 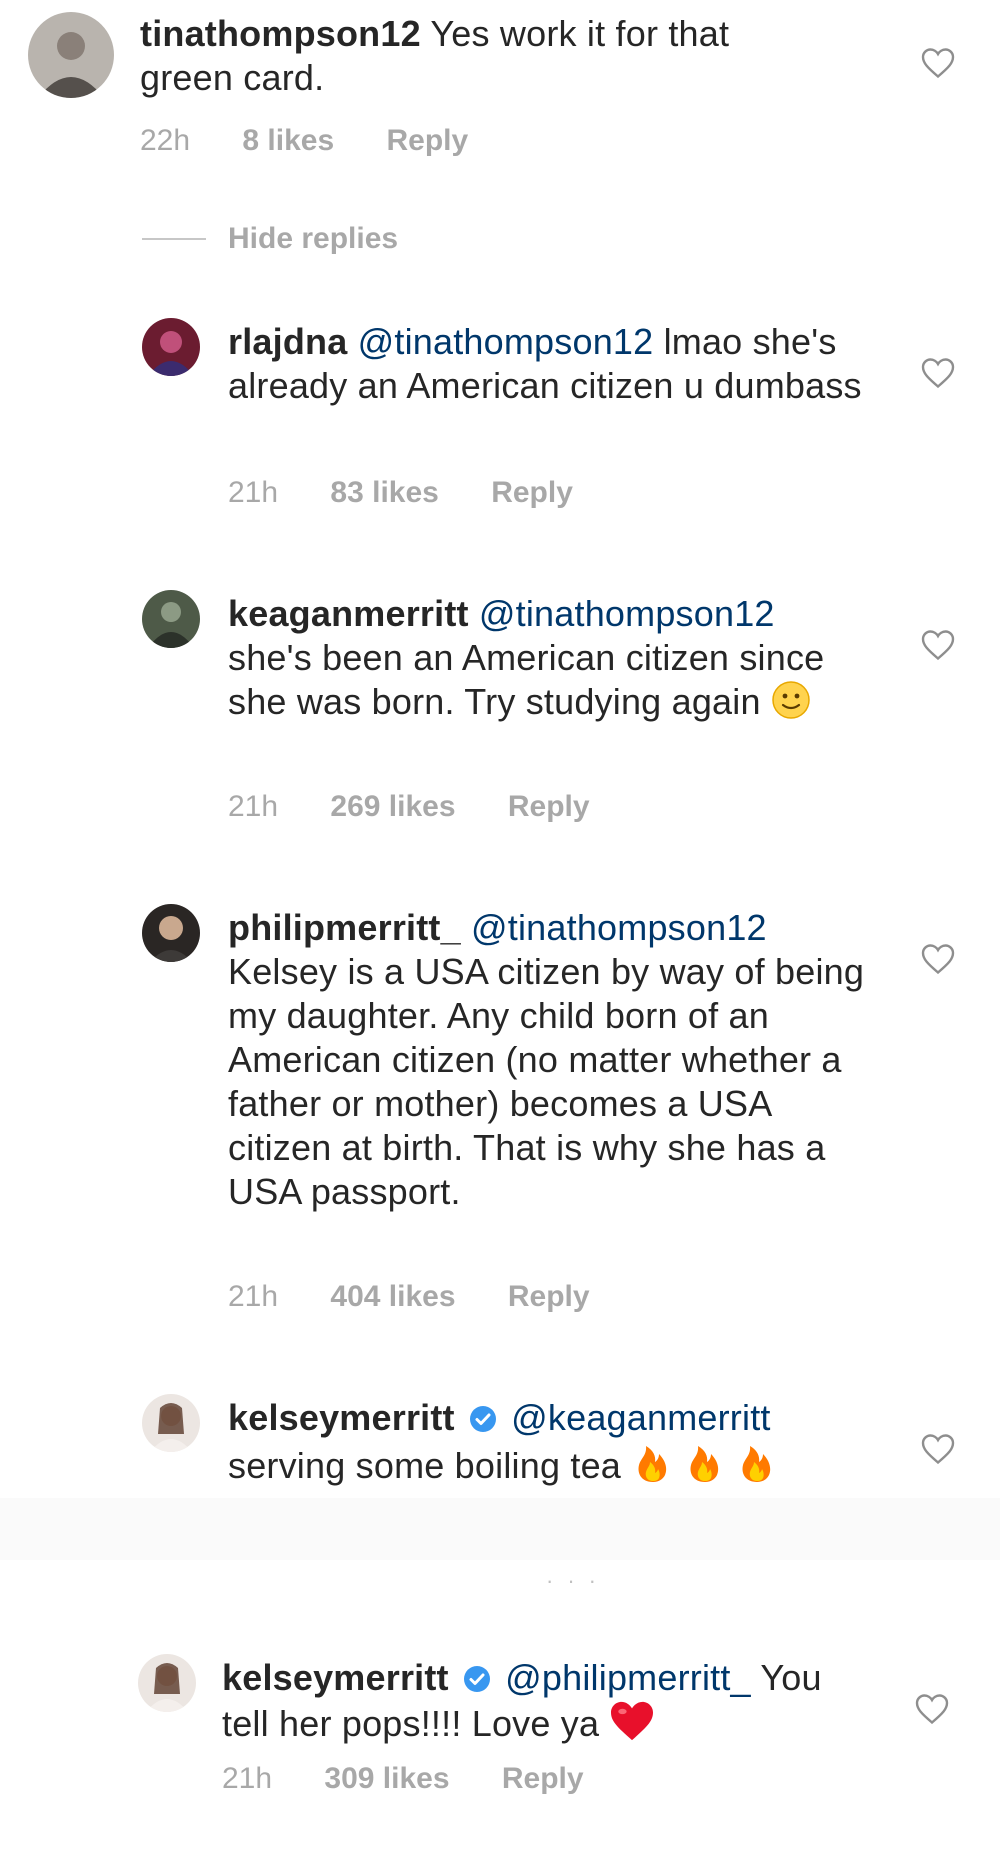 I want to click on hide-replies-button: Hide replies, so click(x=313, y=239).